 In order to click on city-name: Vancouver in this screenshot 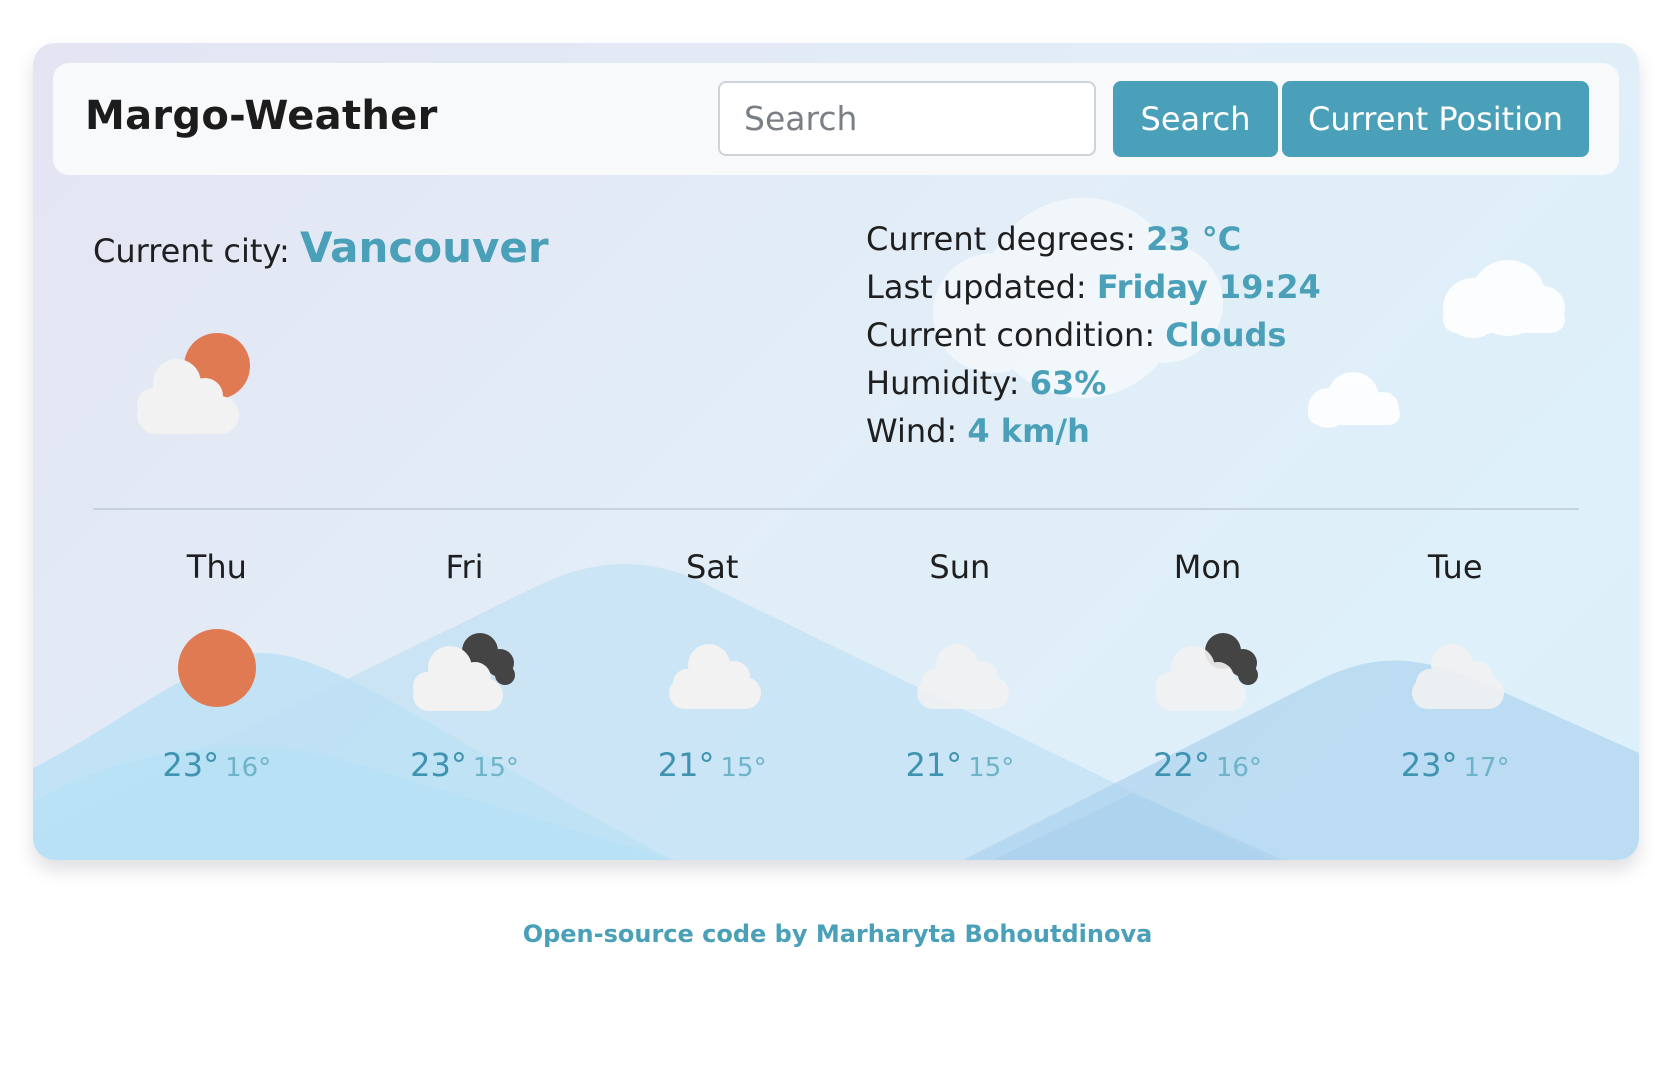, I will do `click(424, 247)`.